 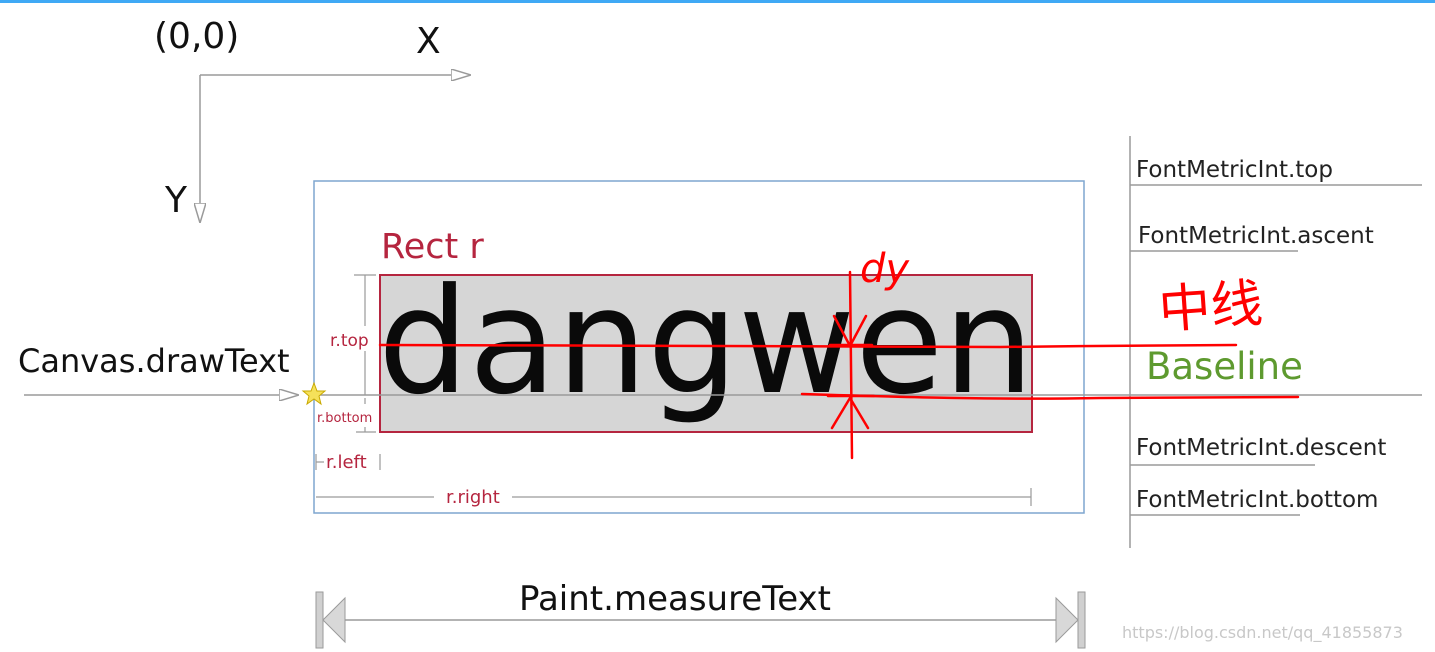 What do you see at coordinates (1211, 307) in the screenshot?
I see `center-line-annotation: 中线` at bounding box center [1211, 307].